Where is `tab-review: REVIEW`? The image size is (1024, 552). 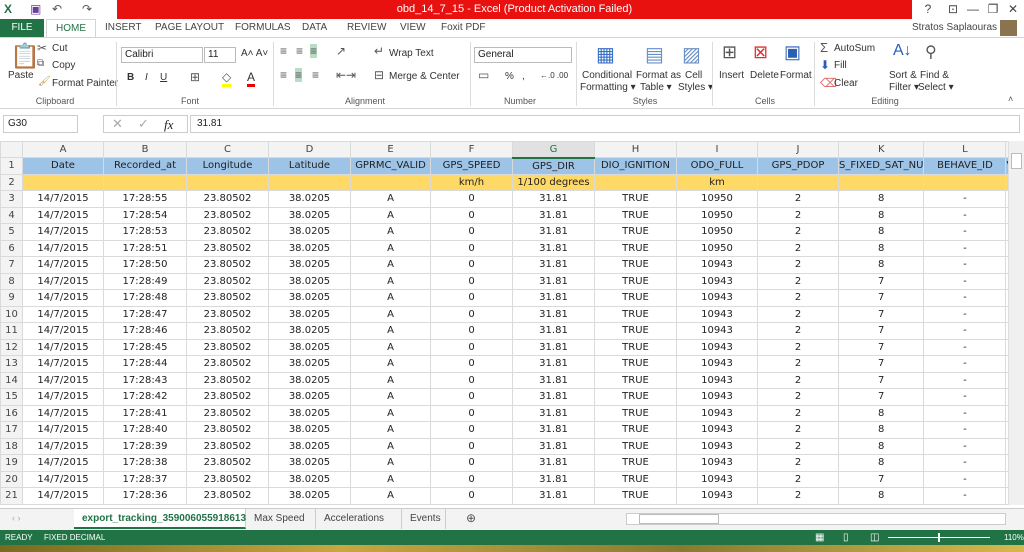
tab-review: REVIEW is located at coordinates (366, 28).